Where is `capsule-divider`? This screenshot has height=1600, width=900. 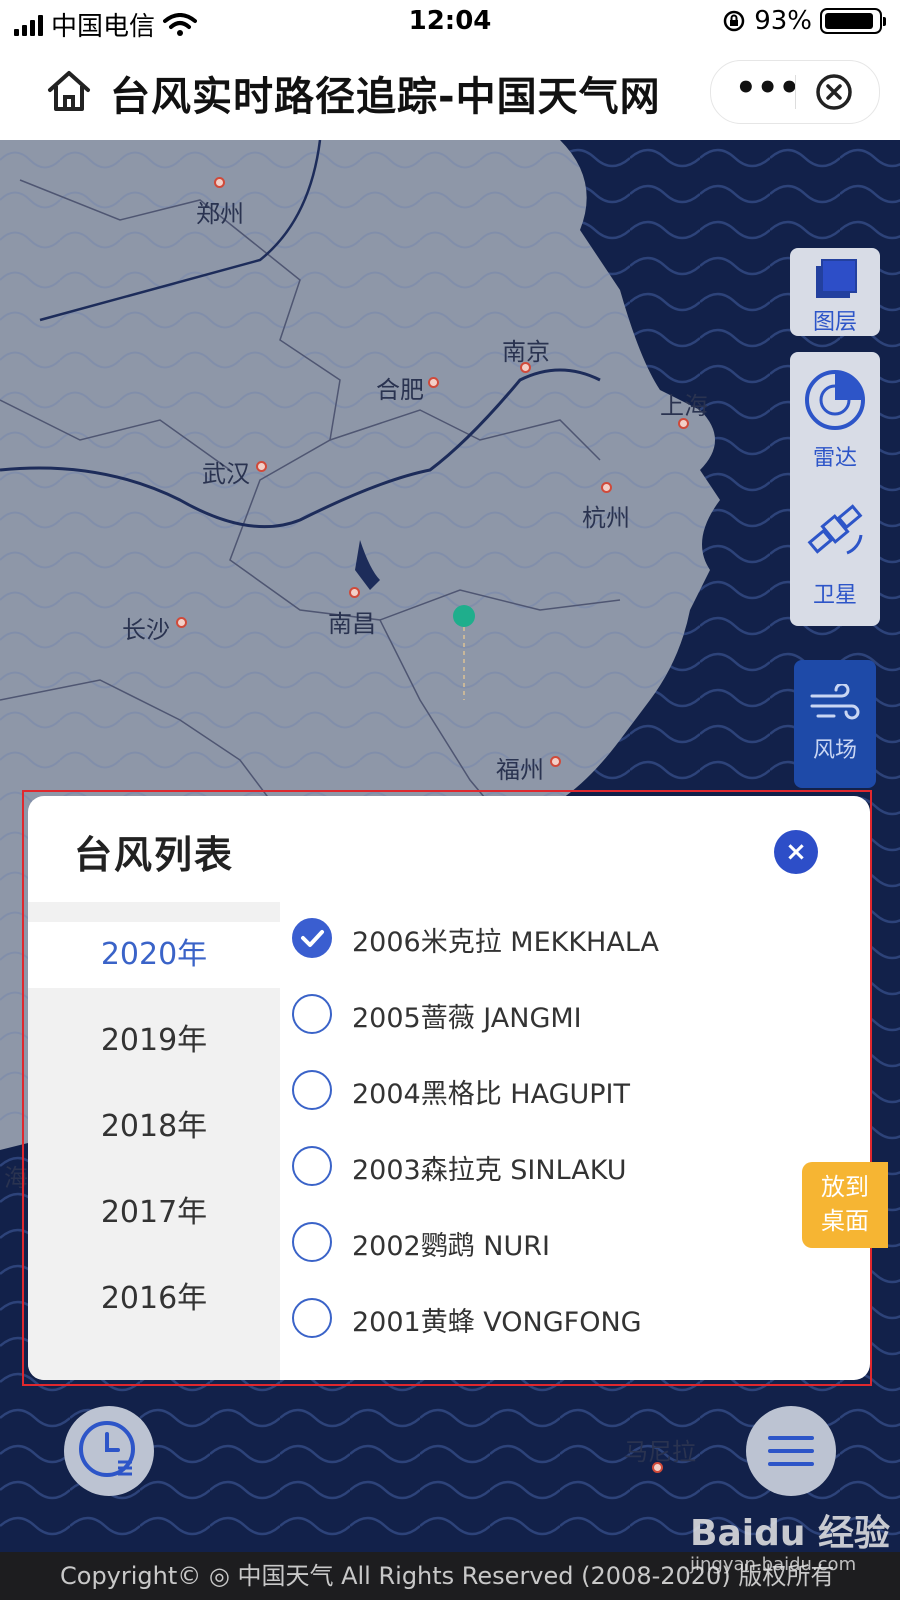
capsule-divider is located at coordinates (795, 92).